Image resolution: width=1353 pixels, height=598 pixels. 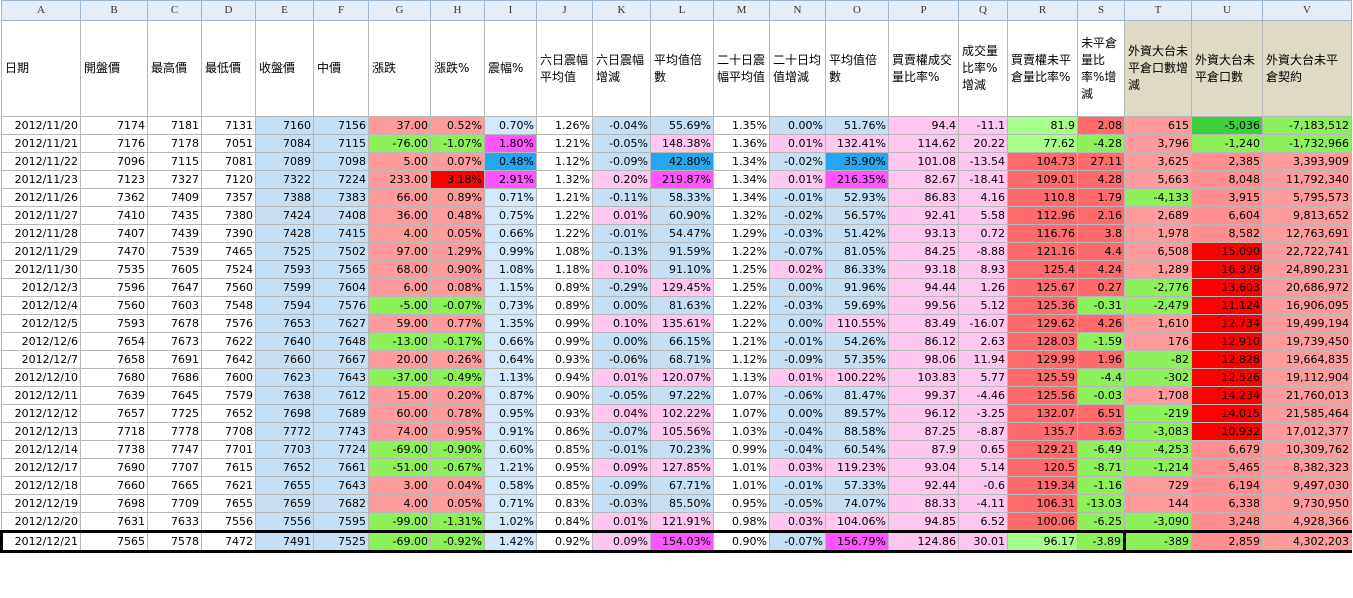 I want to click on data-cell: 7576, so click(x=228, y=323).